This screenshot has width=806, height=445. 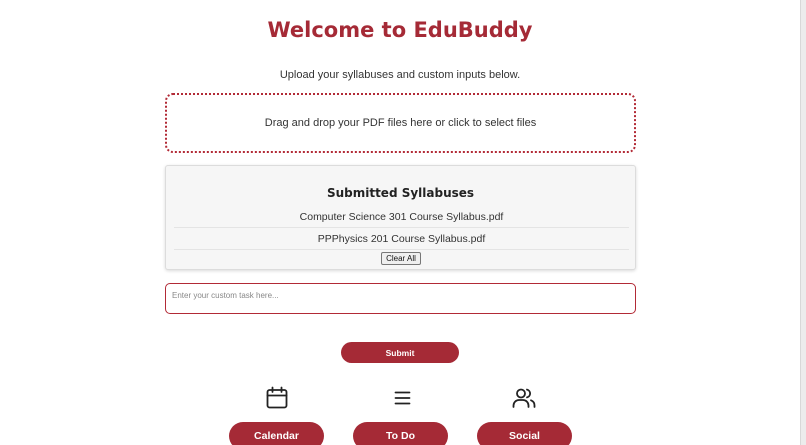 I want to click on list-icon, so click(x=403, y=398).